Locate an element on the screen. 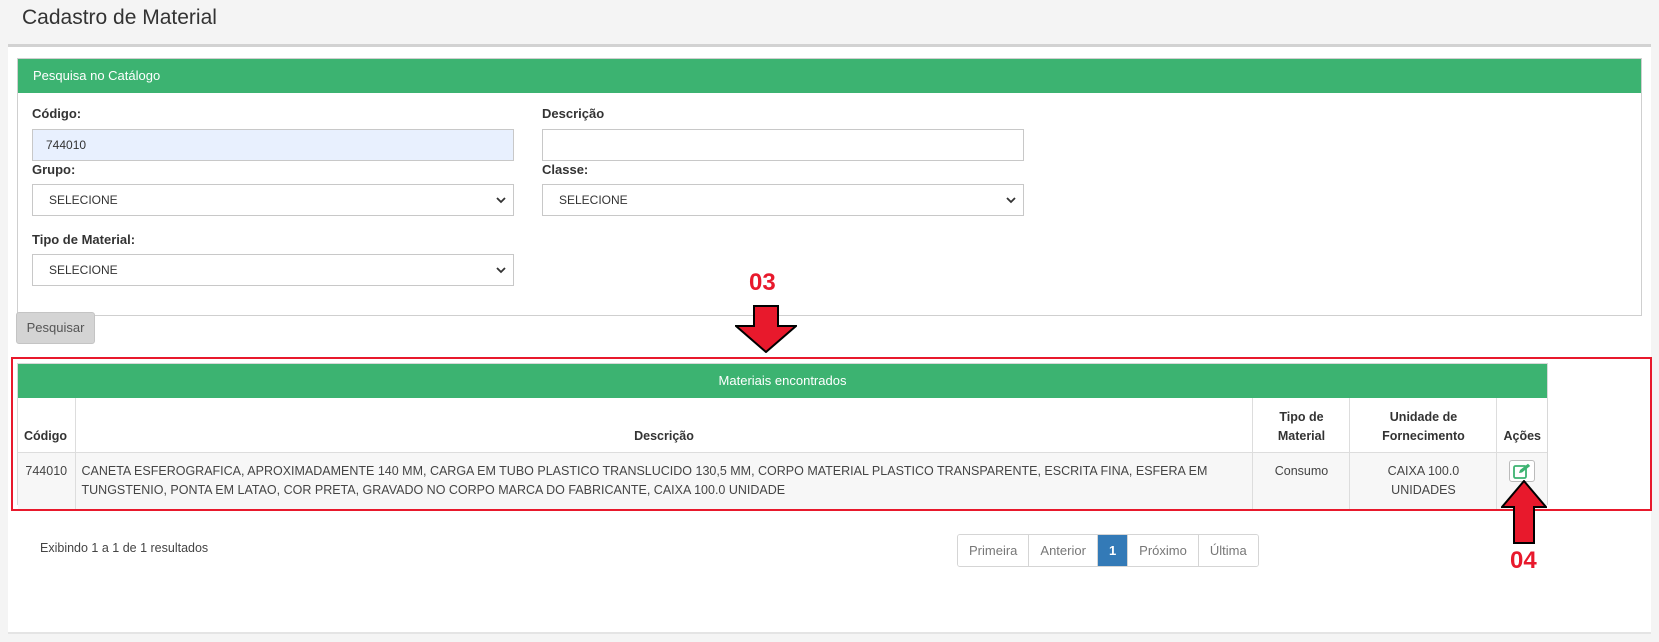  pagination-last: Última is located at coordinates (1228, 550).